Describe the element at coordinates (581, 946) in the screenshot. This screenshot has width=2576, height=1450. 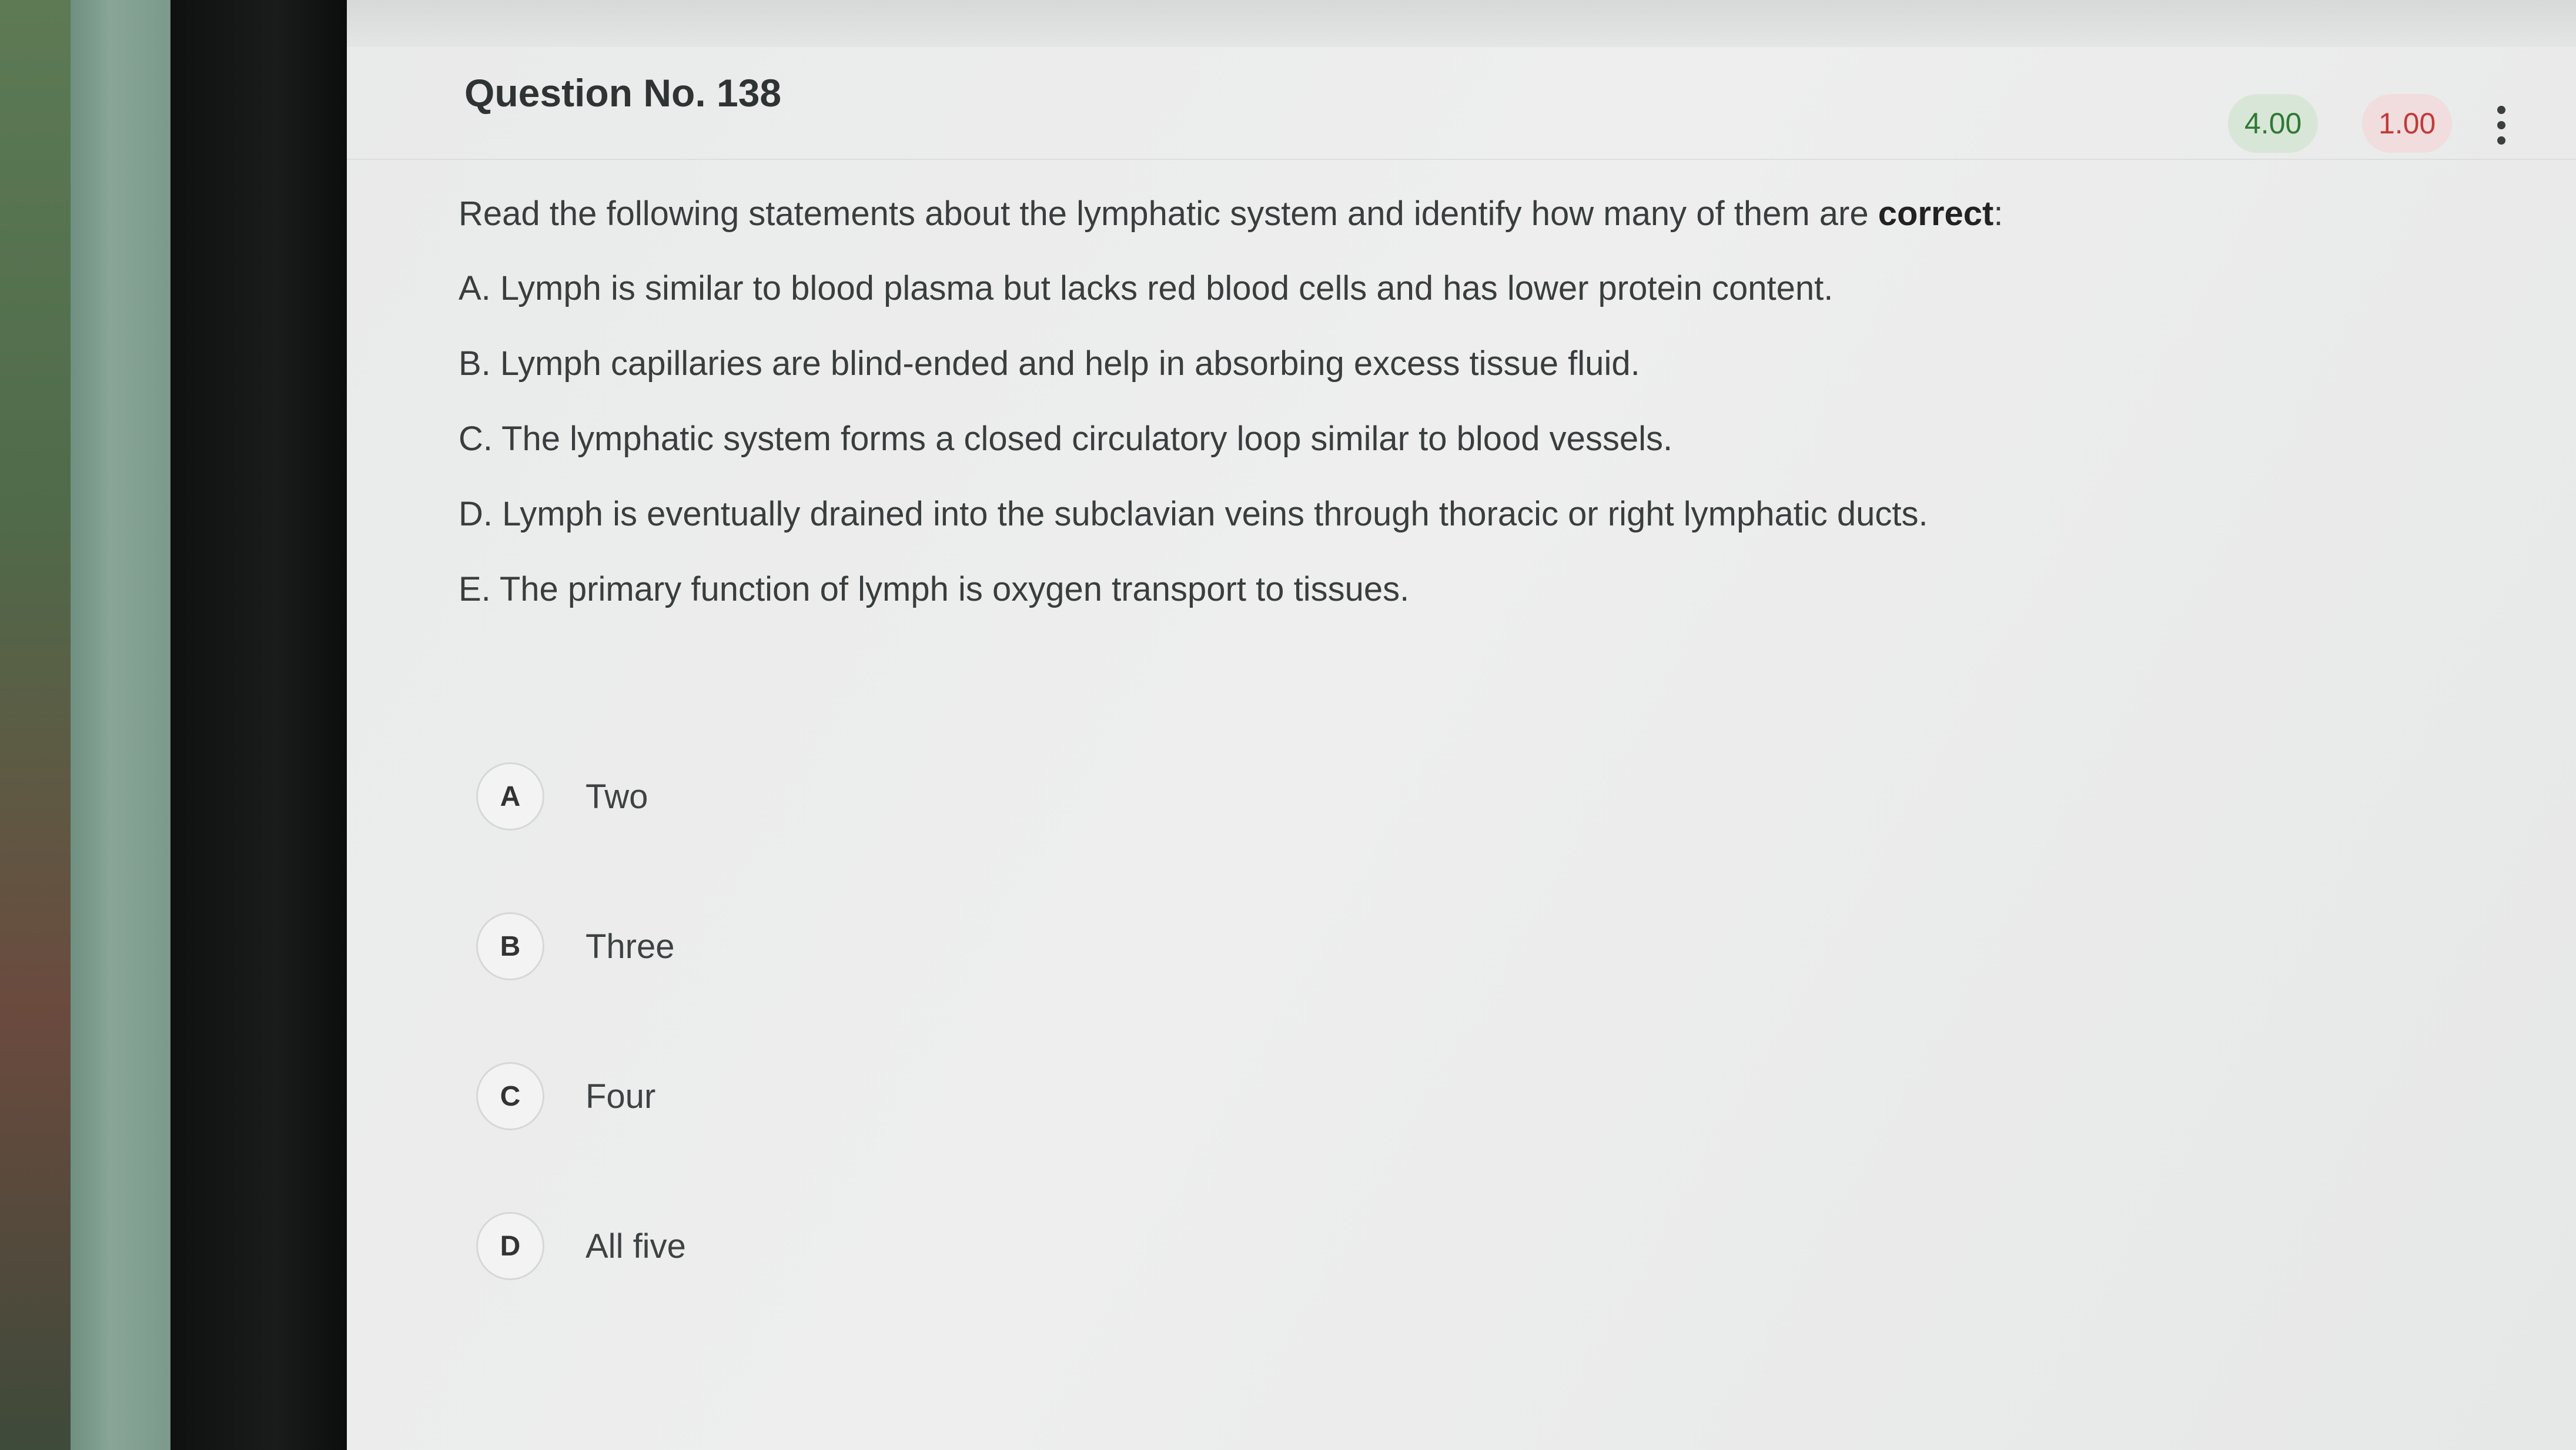
I see `option-b: B Three` at that location.